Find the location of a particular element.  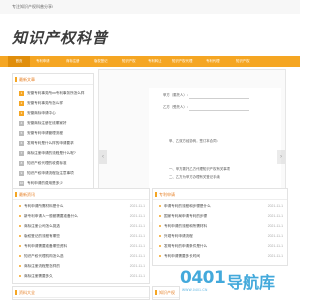

slider-prev-icon: ‹ is located at coordinates (103, 157).